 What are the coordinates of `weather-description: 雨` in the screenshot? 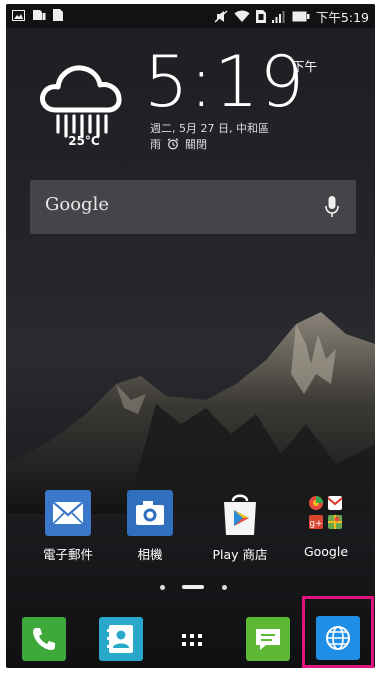 It's located at (155, 144).